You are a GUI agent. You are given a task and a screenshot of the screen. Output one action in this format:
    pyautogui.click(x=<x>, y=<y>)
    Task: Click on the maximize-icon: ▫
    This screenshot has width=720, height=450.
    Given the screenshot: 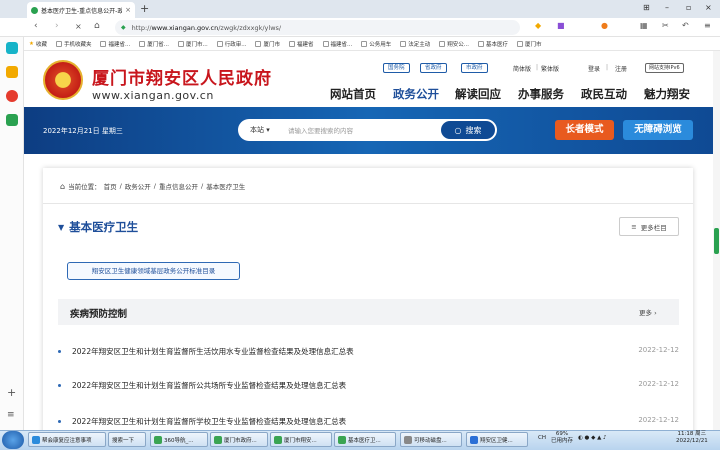 What is the action you would take?
    pyautogui.click(x=688, y=7)
    